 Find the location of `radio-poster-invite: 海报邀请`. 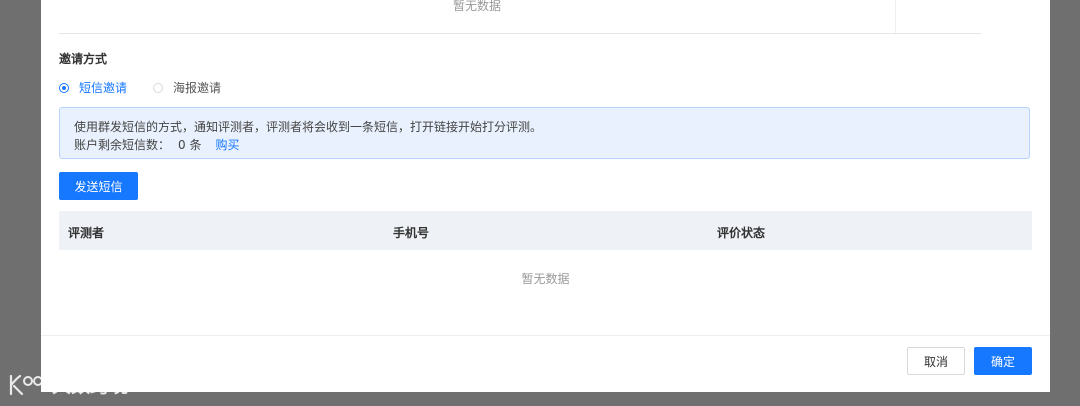

radio-poster-invite: 海报邀请 is located at coordinates (187, 87).